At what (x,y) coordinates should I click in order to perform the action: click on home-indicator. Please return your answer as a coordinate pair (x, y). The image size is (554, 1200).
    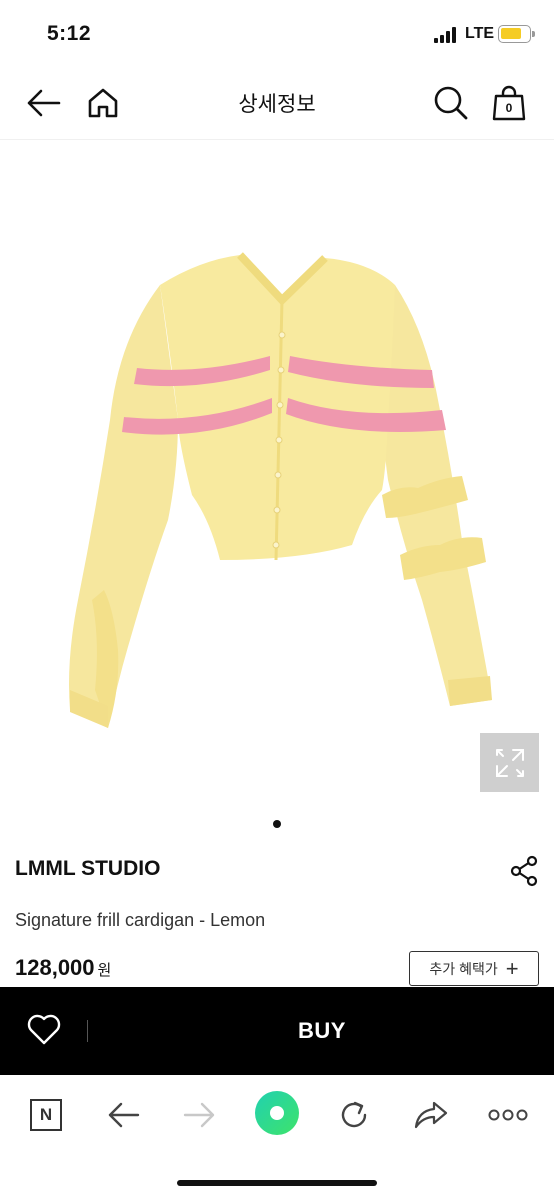
    Looking at the image, I should click on (277, 1183).